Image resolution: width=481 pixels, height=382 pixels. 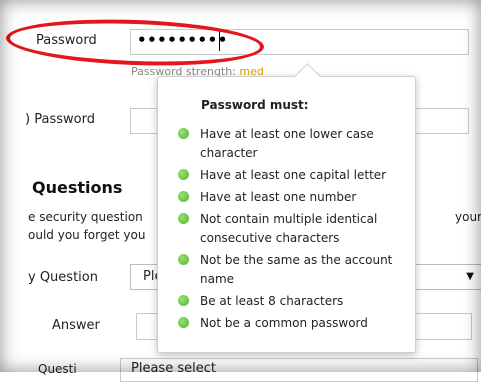 I want to click on password-rule: Not be the same as the account name, so click(x=294, y=270).